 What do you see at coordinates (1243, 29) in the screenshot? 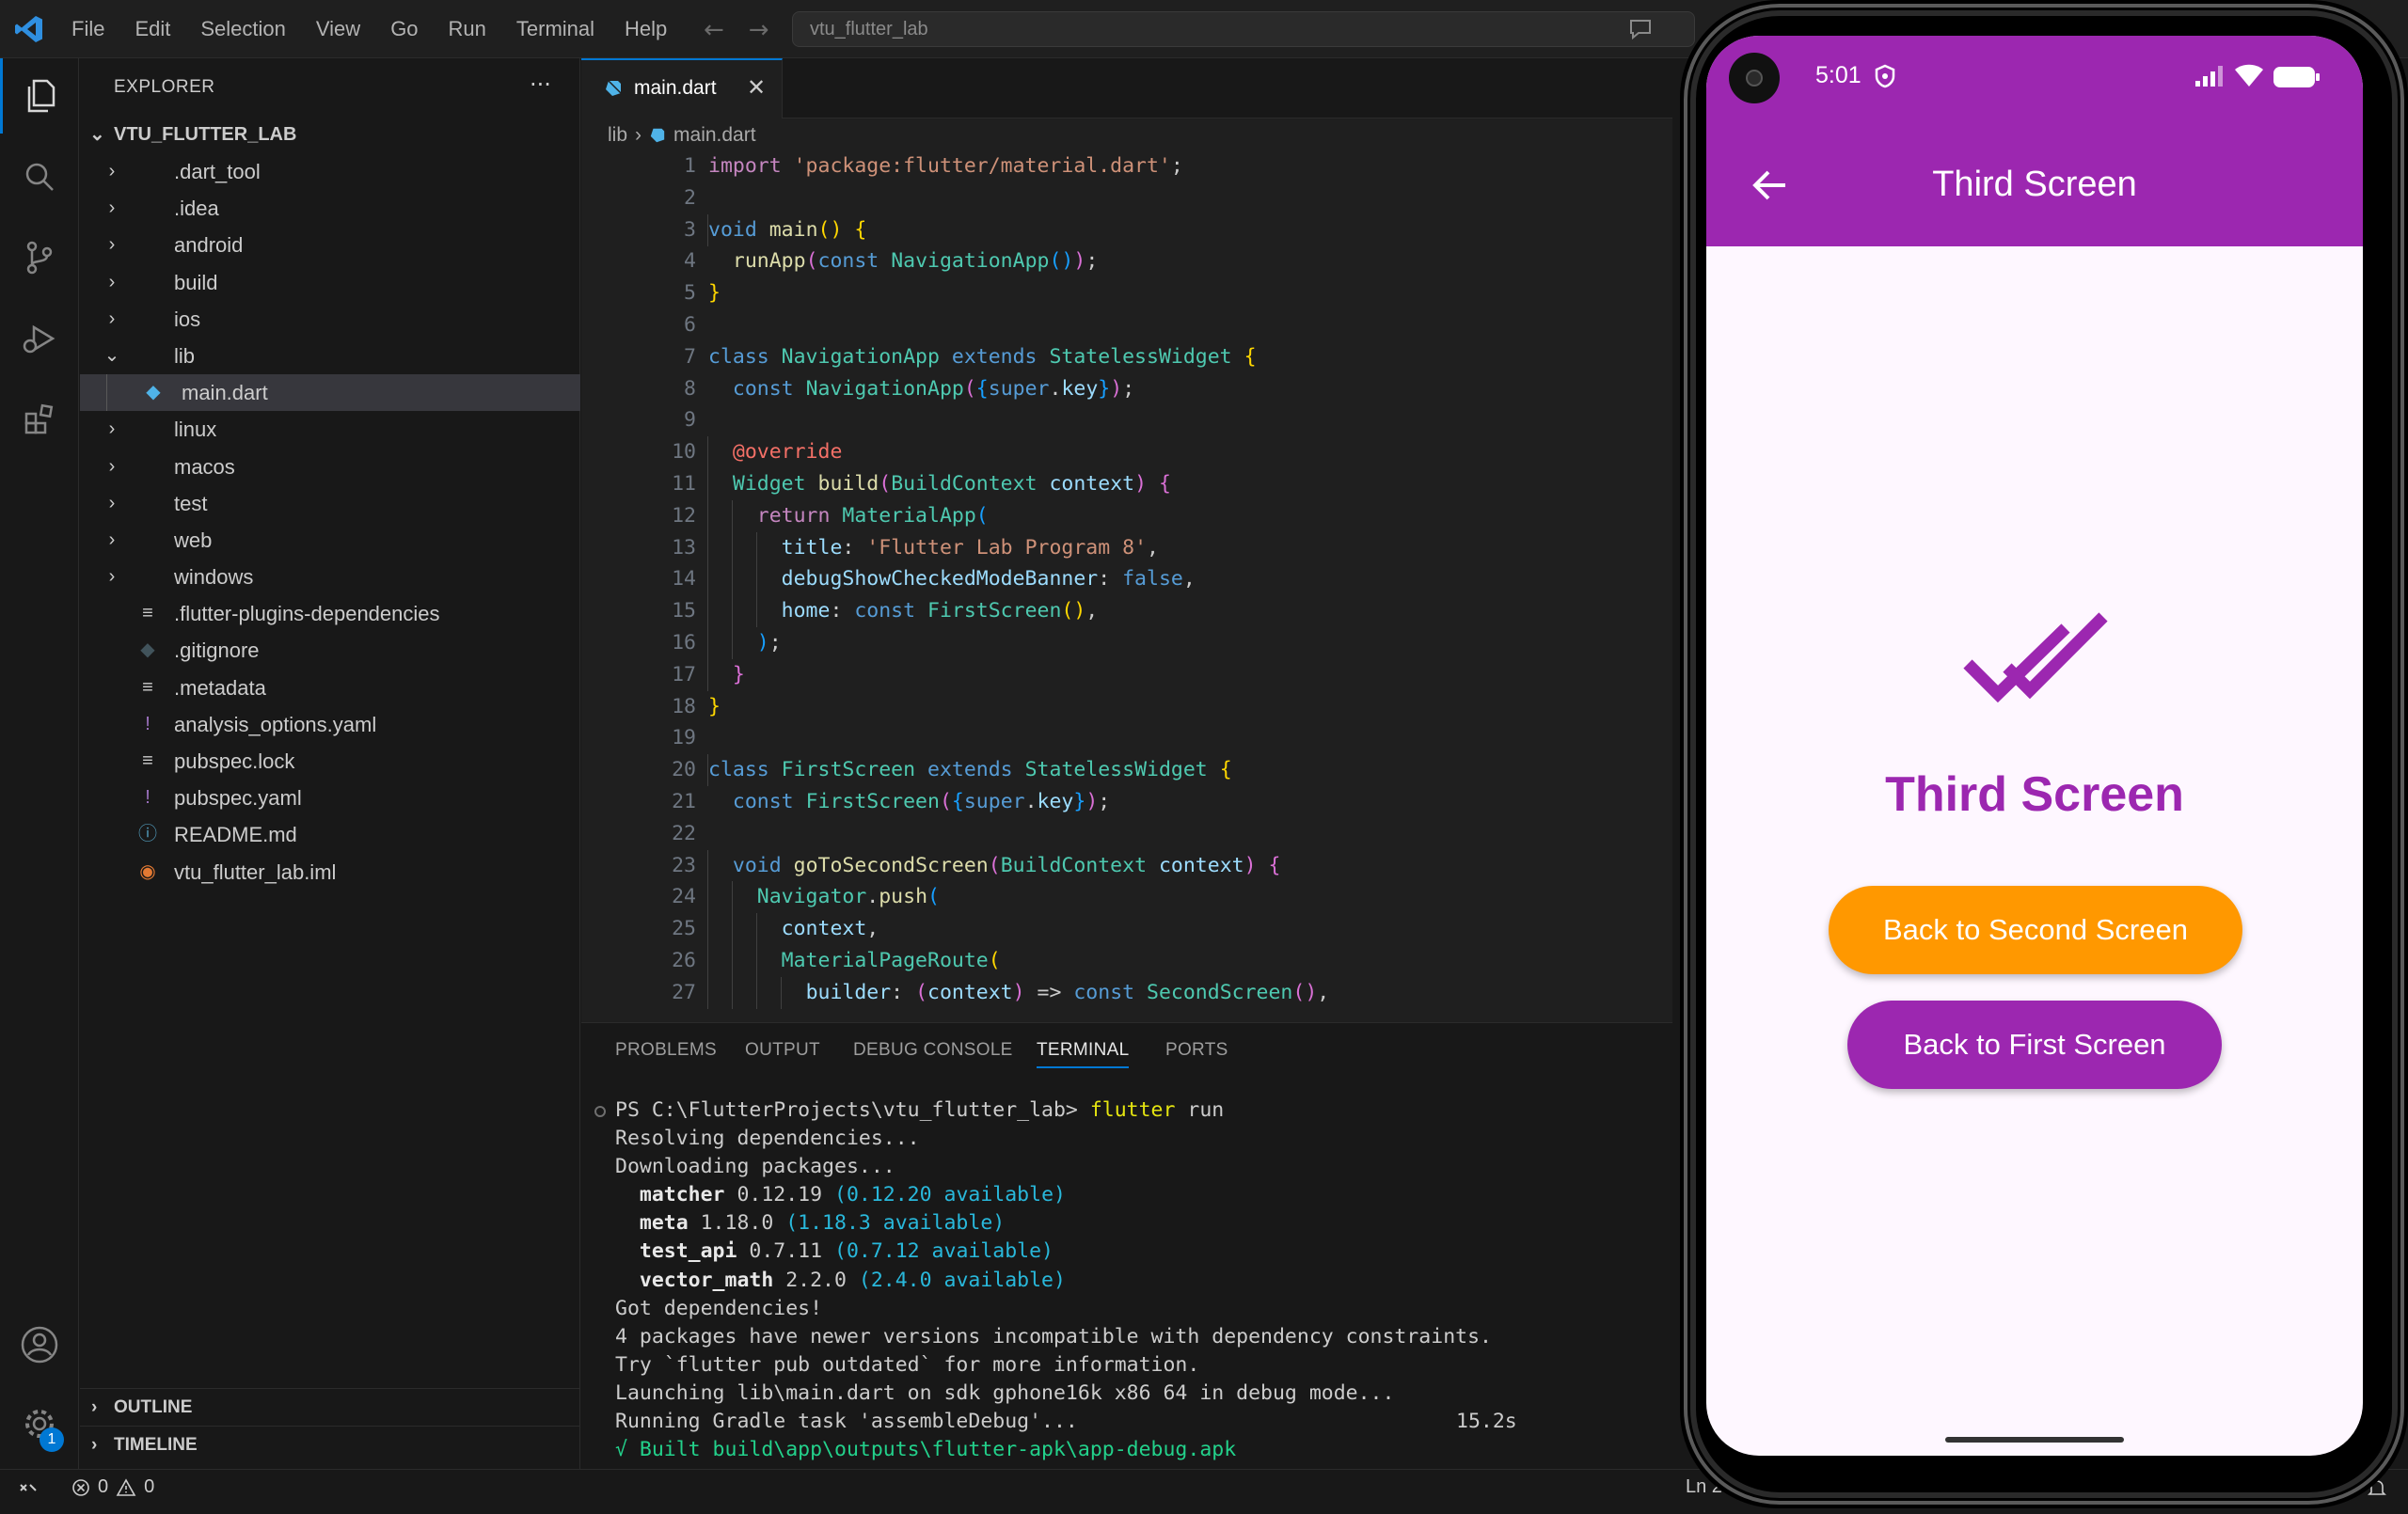
I see `command-center-search: vtu_flutter_lab` at bounding box center [1243, 29].